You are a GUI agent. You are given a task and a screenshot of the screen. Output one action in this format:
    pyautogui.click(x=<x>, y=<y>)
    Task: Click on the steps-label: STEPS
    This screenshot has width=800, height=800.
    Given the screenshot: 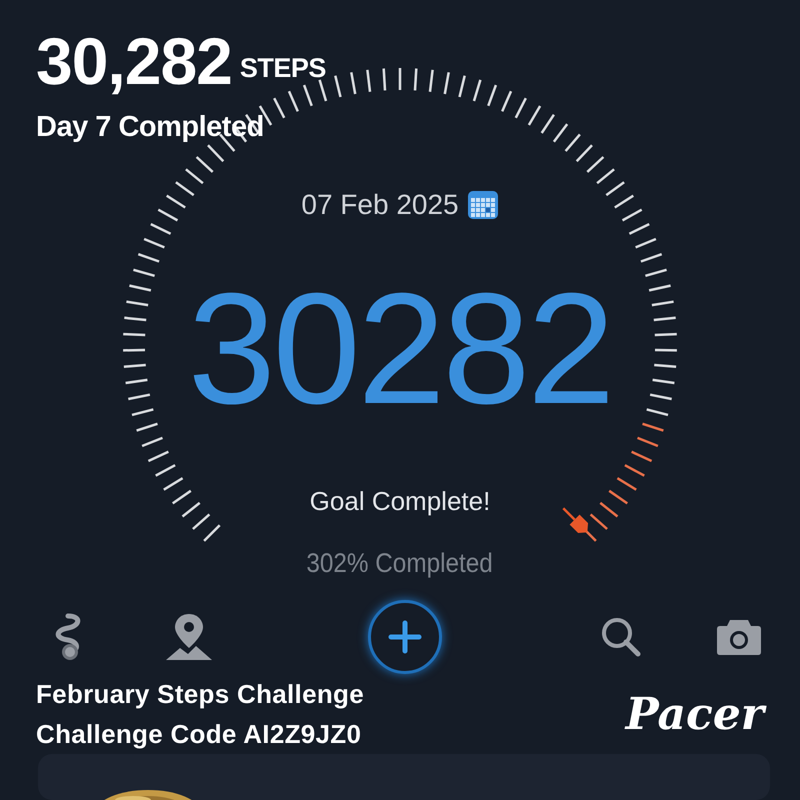 What is the action you would take?
    pyautogui.click(x=283, y=68)
    